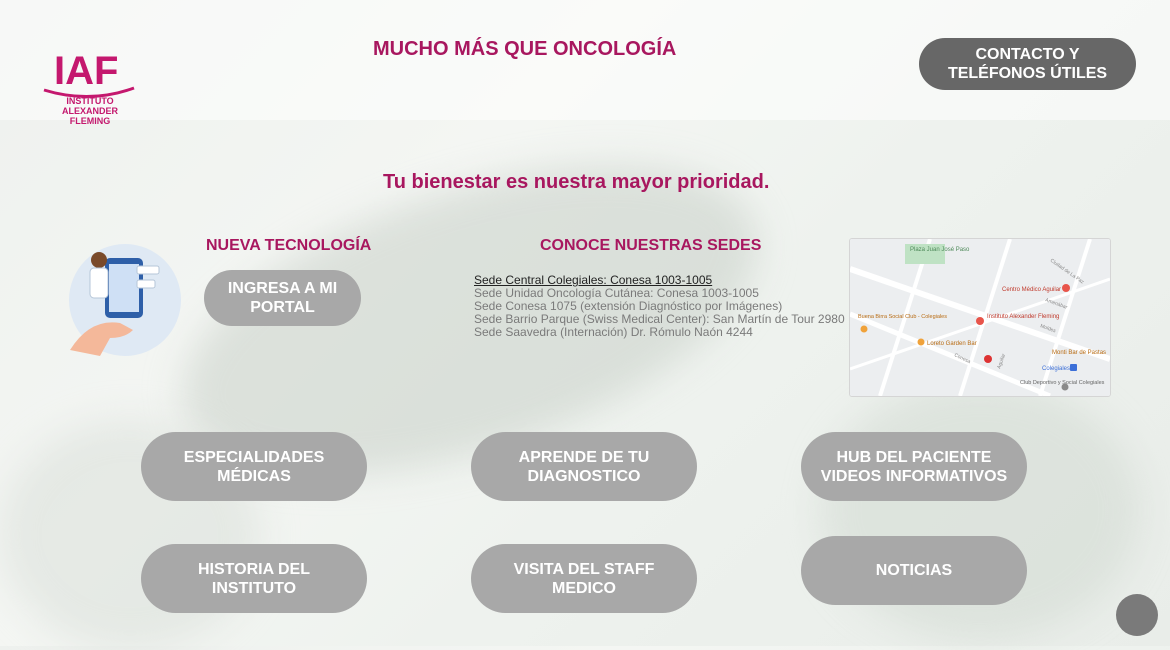  I want to click on visita-staff-button: VISITA DEL STAFF MEDICO, so click(584, 578).